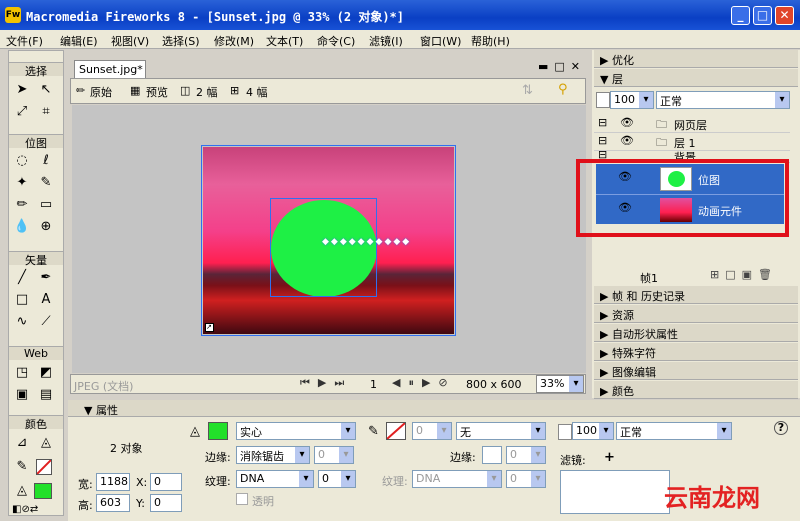 The height and width of the screenshot is (521, 800). What do you see at coordinates (692, 124) in the screenshot?
I see `layer-row-web: ⊟ 👁 🗀 网页层` at bounding box center [692, 124].